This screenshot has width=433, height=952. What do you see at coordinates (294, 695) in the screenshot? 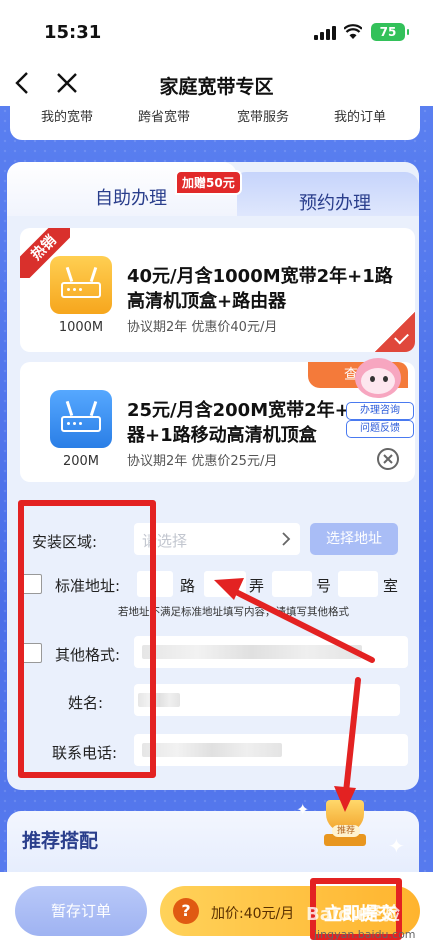
I see `annotation-arrows` at bounding box center [294, 695].